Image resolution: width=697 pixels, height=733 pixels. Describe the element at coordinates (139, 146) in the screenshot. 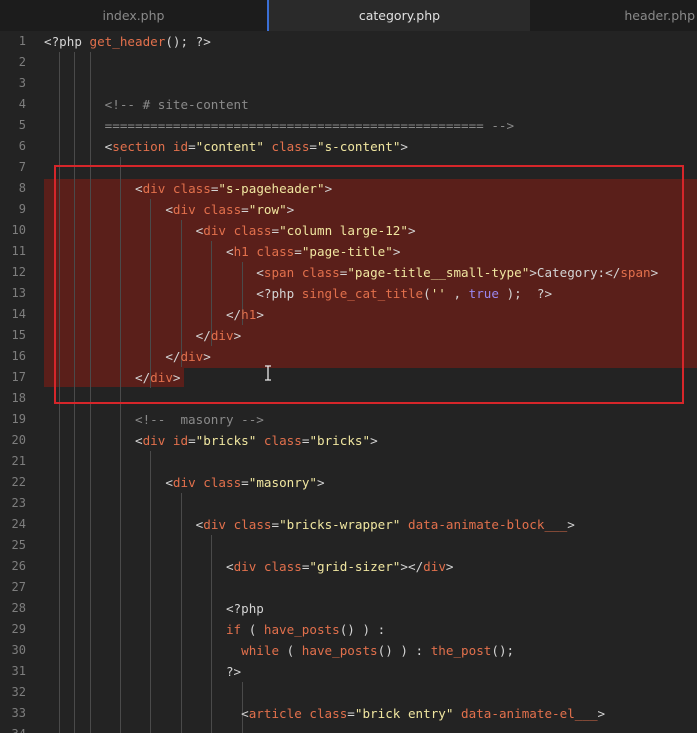

I see `code-token: section` at that location.